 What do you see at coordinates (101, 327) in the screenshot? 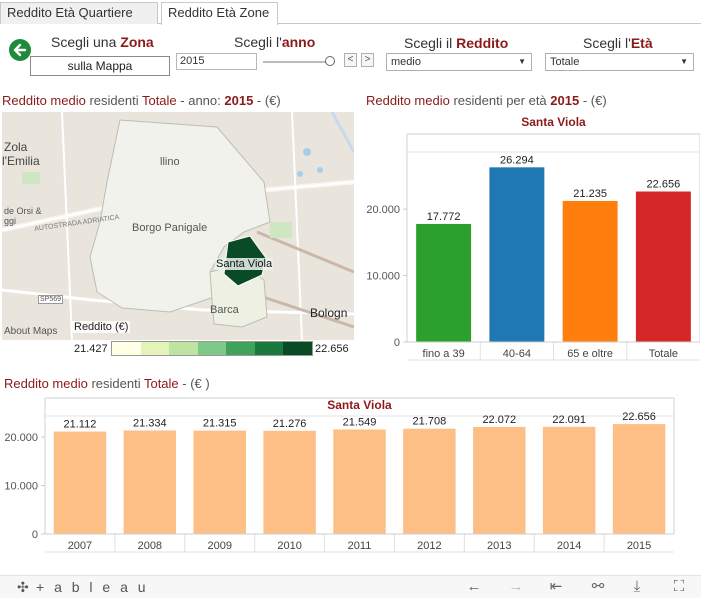
I see `legend-title: Reddito (€)` at bounding box center [101, 327].